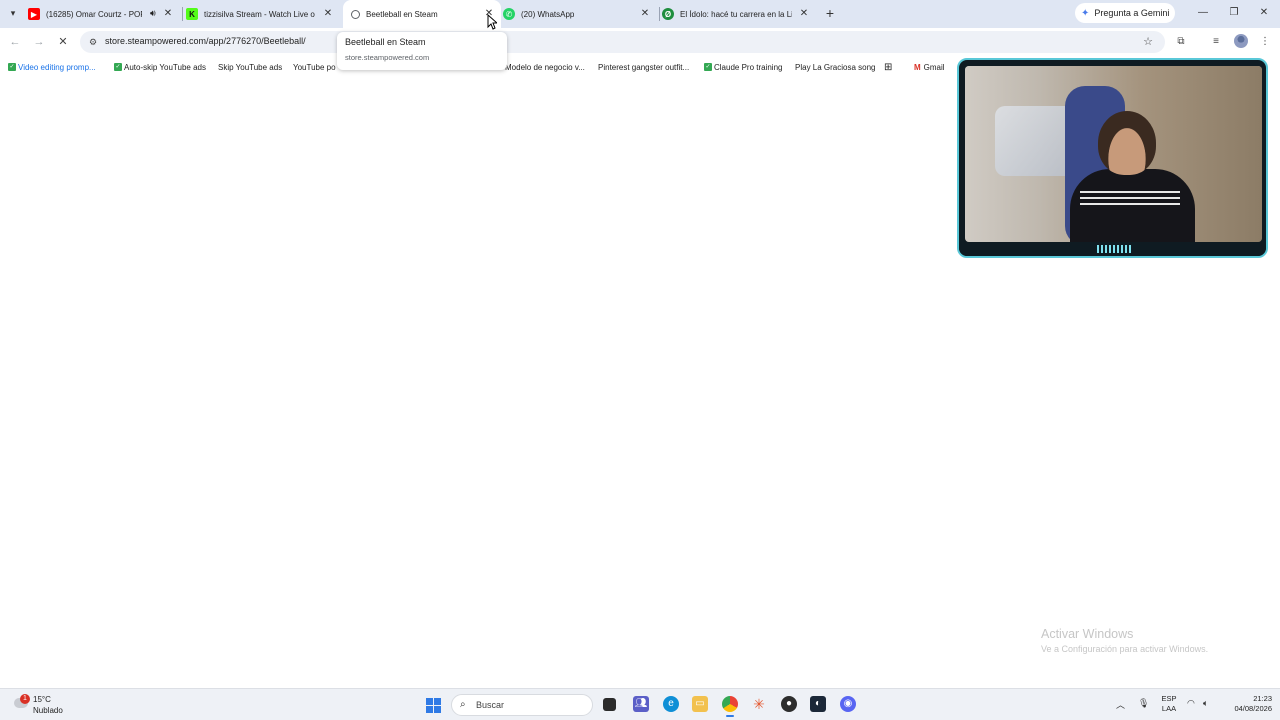  I want to click on gemini-button: ✦ Pregunta a Gemini, so click(1125, 13).